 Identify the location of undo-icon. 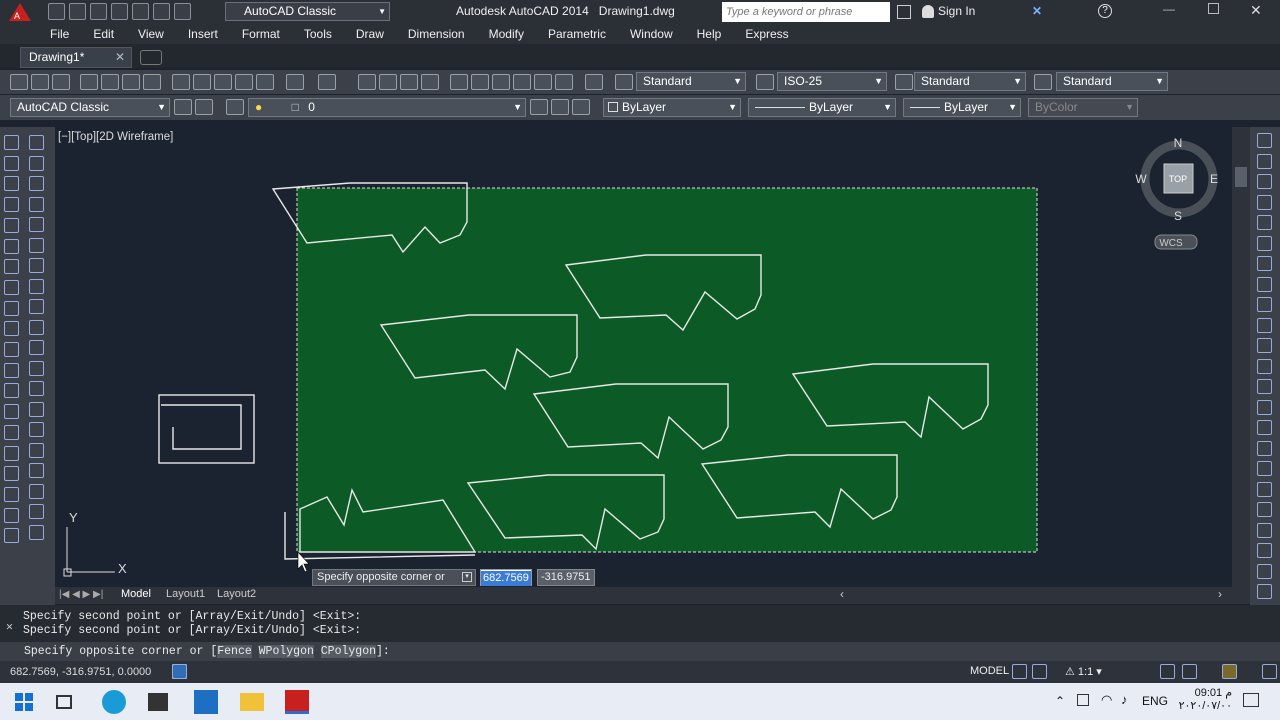
(161, 11).